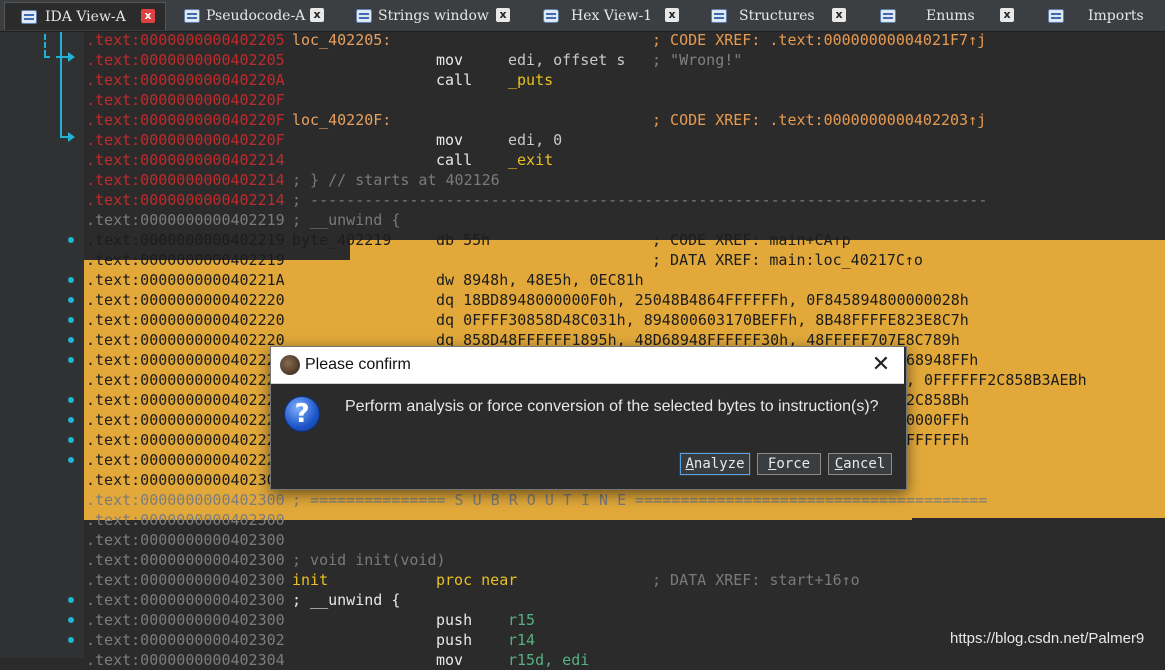  I want to click on watermark: https://blog.csdn.net/Palmer9, so click(1047, 638).